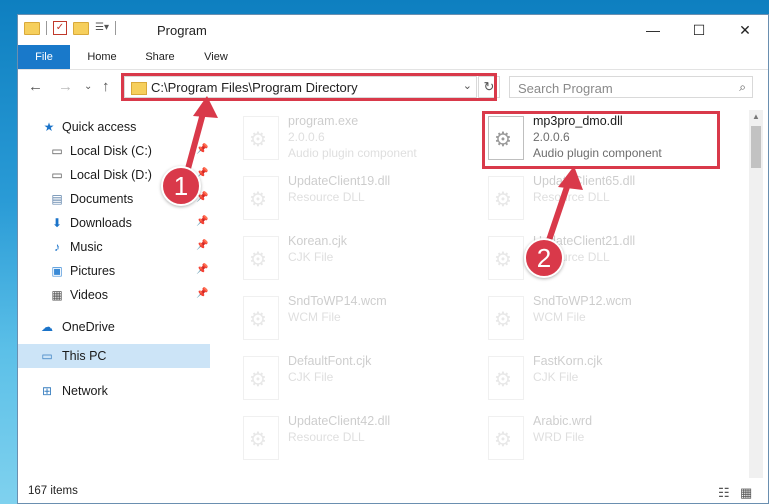 The height and width of the screenshot is (504, 769). I want to click on step-badge-1: 1, so click(181, 186).